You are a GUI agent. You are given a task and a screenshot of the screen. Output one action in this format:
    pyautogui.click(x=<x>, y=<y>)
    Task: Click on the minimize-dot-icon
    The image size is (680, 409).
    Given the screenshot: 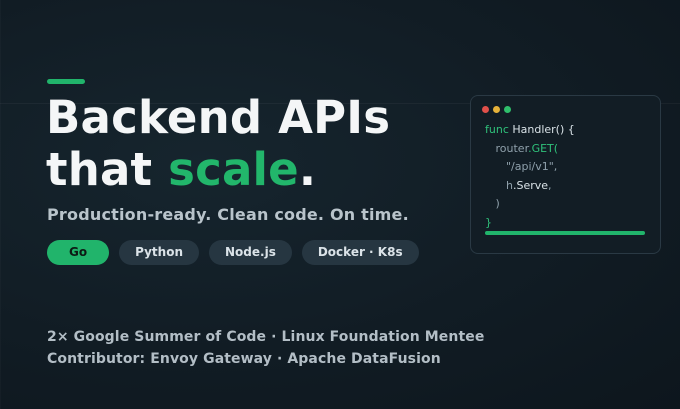 What is the action you would take?
    pyautogui.click(x=496, y=109)
    